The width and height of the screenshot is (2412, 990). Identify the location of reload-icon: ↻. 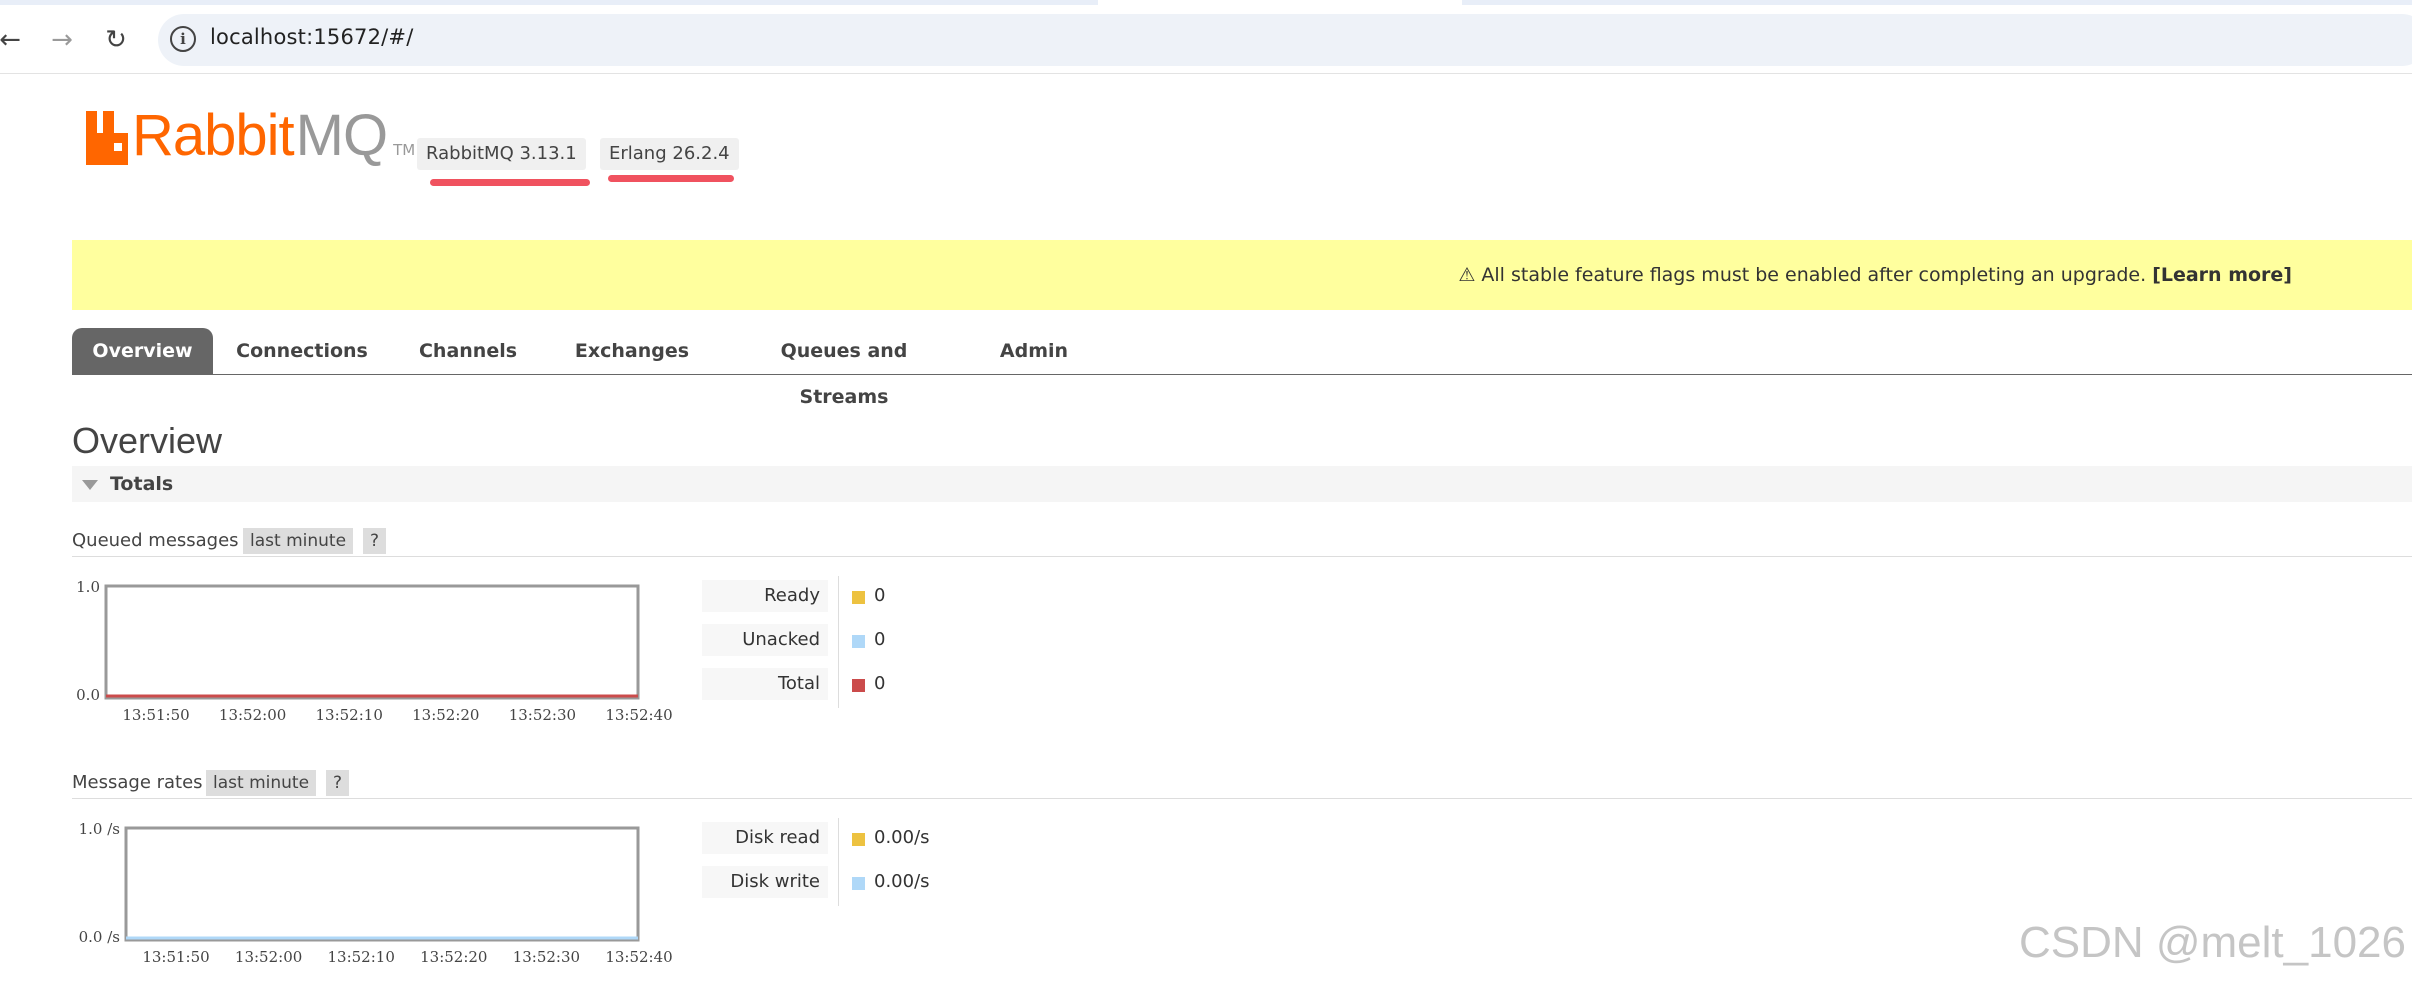
(116, 40).